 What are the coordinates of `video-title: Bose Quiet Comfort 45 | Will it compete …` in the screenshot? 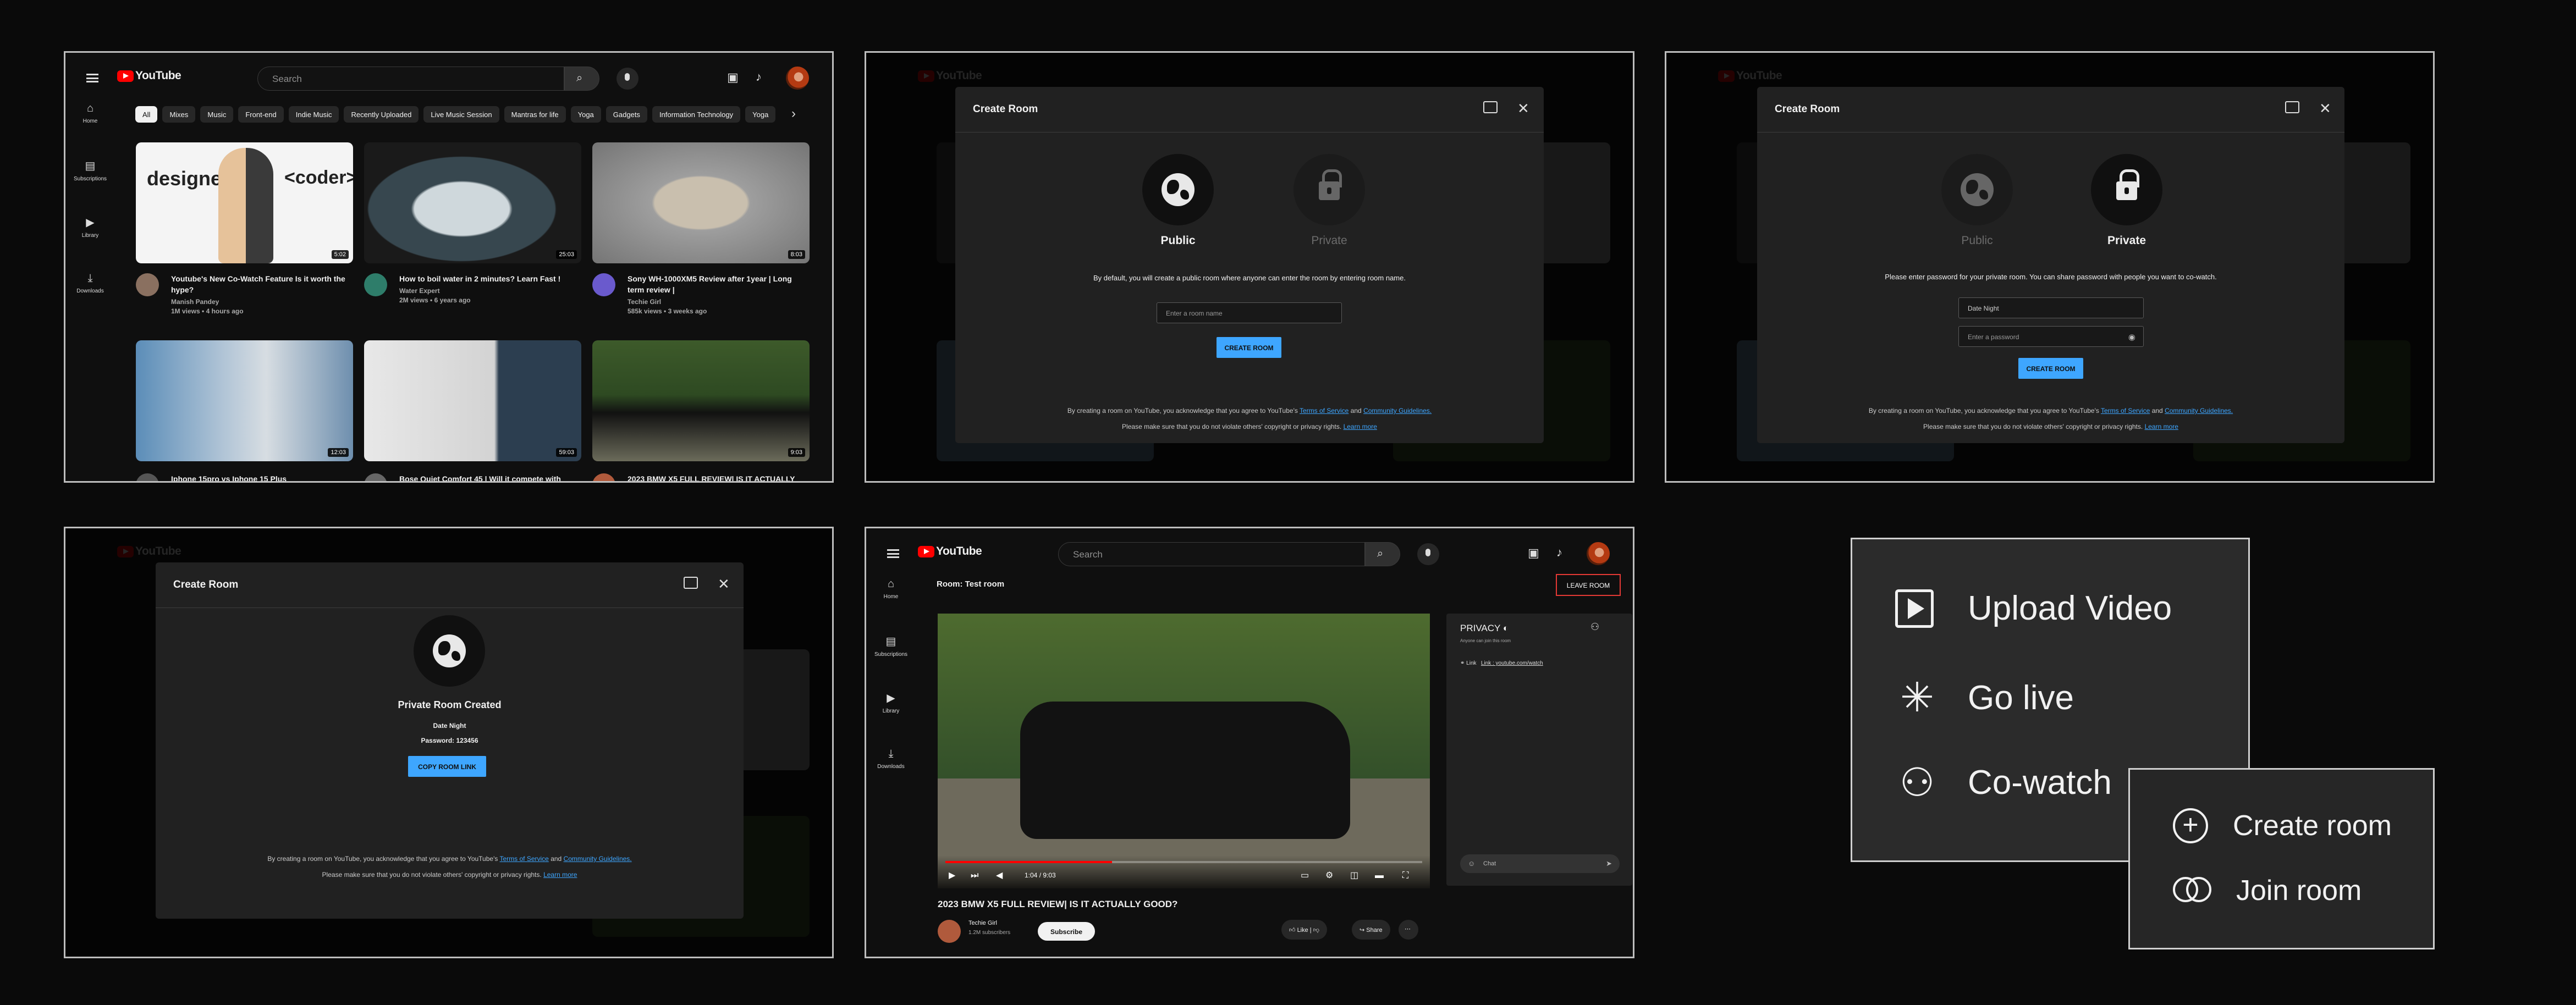 It's located at (487, 477).